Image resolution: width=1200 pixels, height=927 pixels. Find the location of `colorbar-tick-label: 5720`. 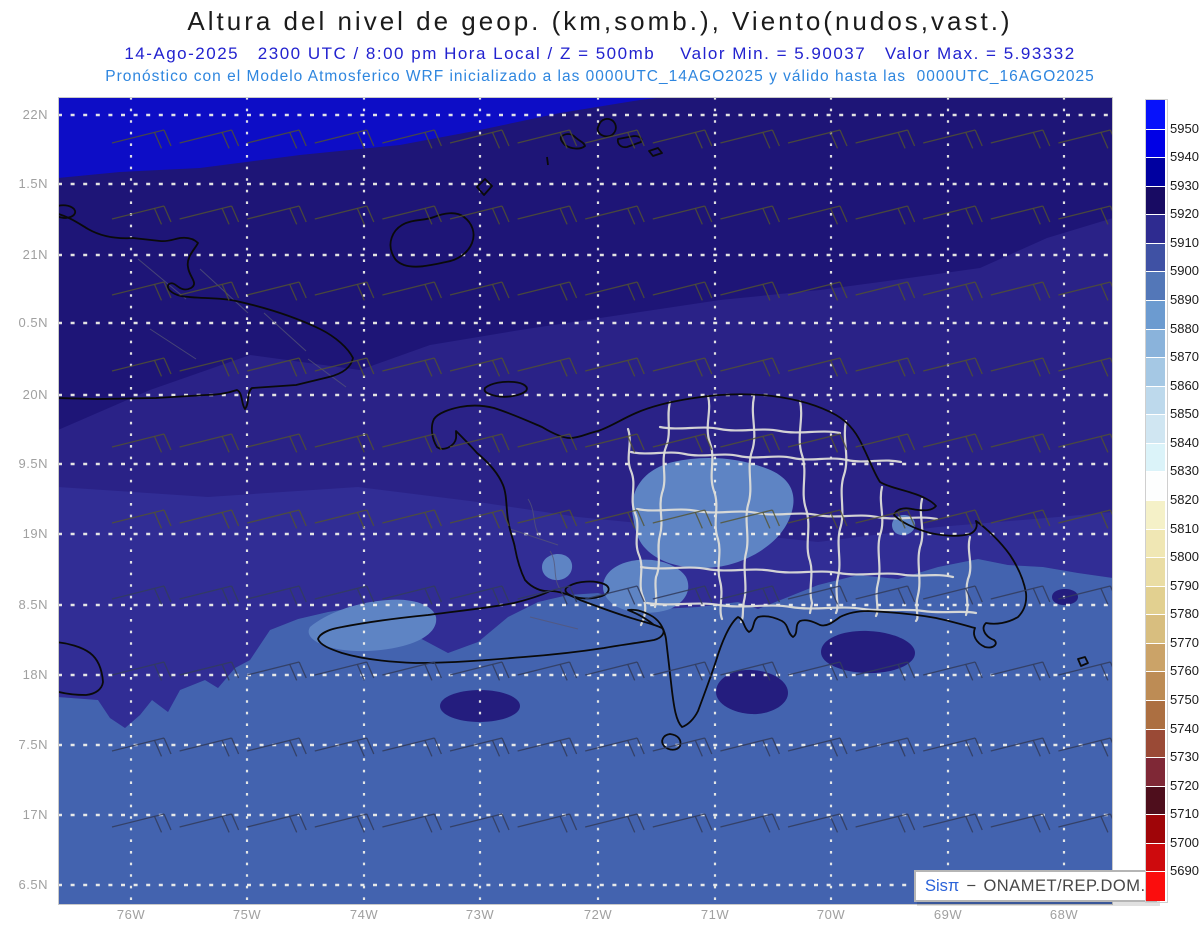

colorbar-tick-label: 5720 is located at coordinates (1184, 785).